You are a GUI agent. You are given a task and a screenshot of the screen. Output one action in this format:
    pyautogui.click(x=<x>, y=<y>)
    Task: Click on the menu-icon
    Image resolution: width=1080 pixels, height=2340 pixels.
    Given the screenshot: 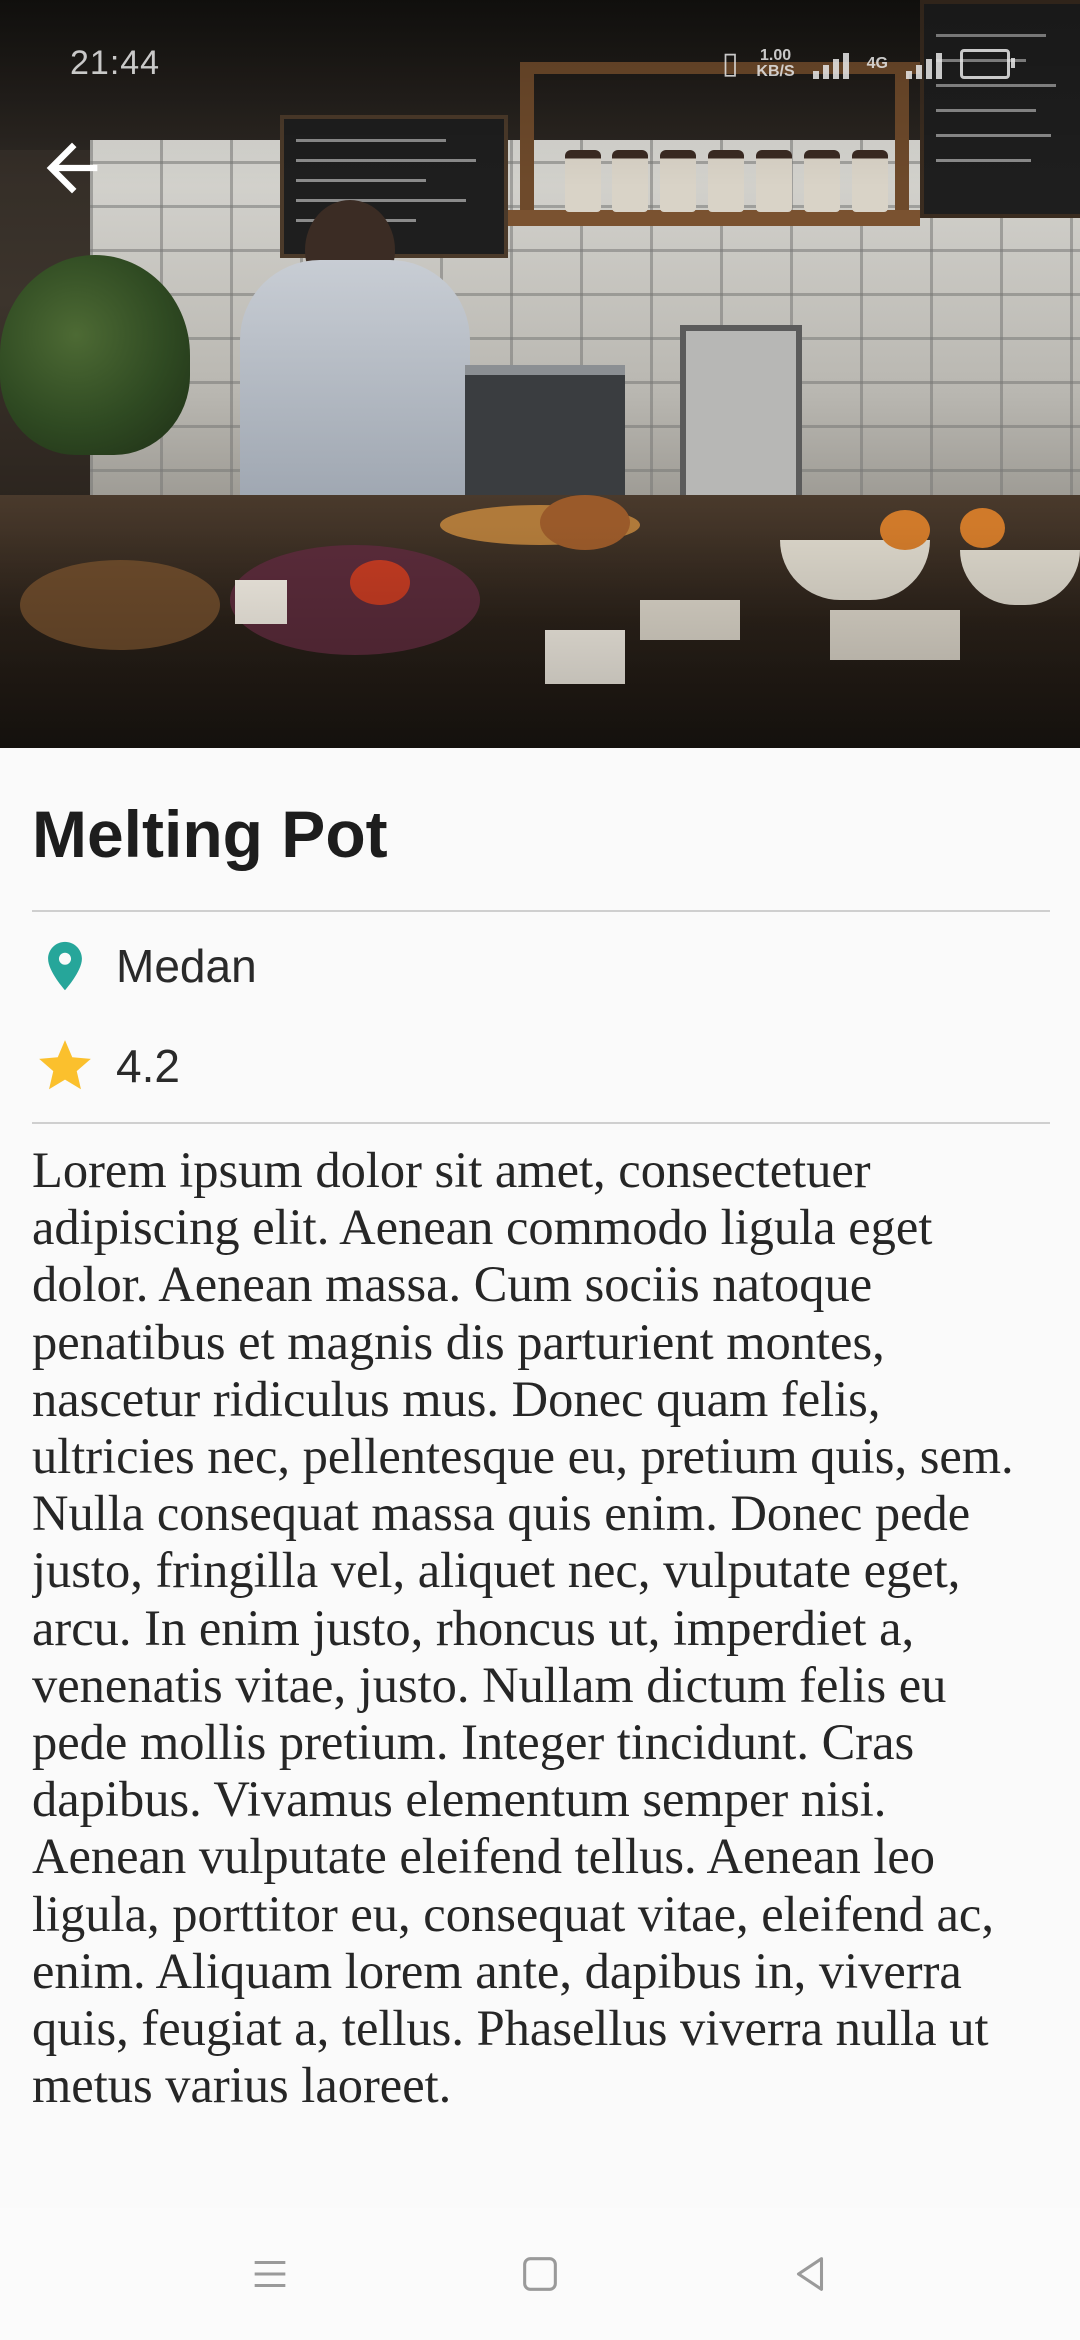 What is the action you would take?
    pyautogui.click(x=270, y=2274)
    